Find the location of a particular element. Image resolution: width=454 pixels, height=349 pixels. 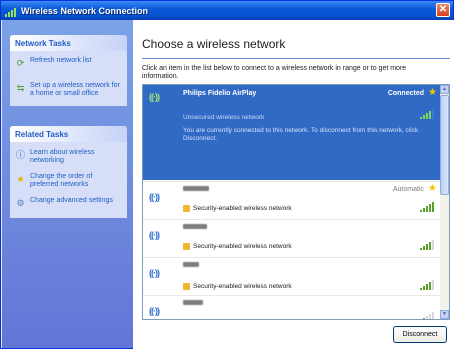

scroll-down-button: ▼ is located at coordinates (444, 314).